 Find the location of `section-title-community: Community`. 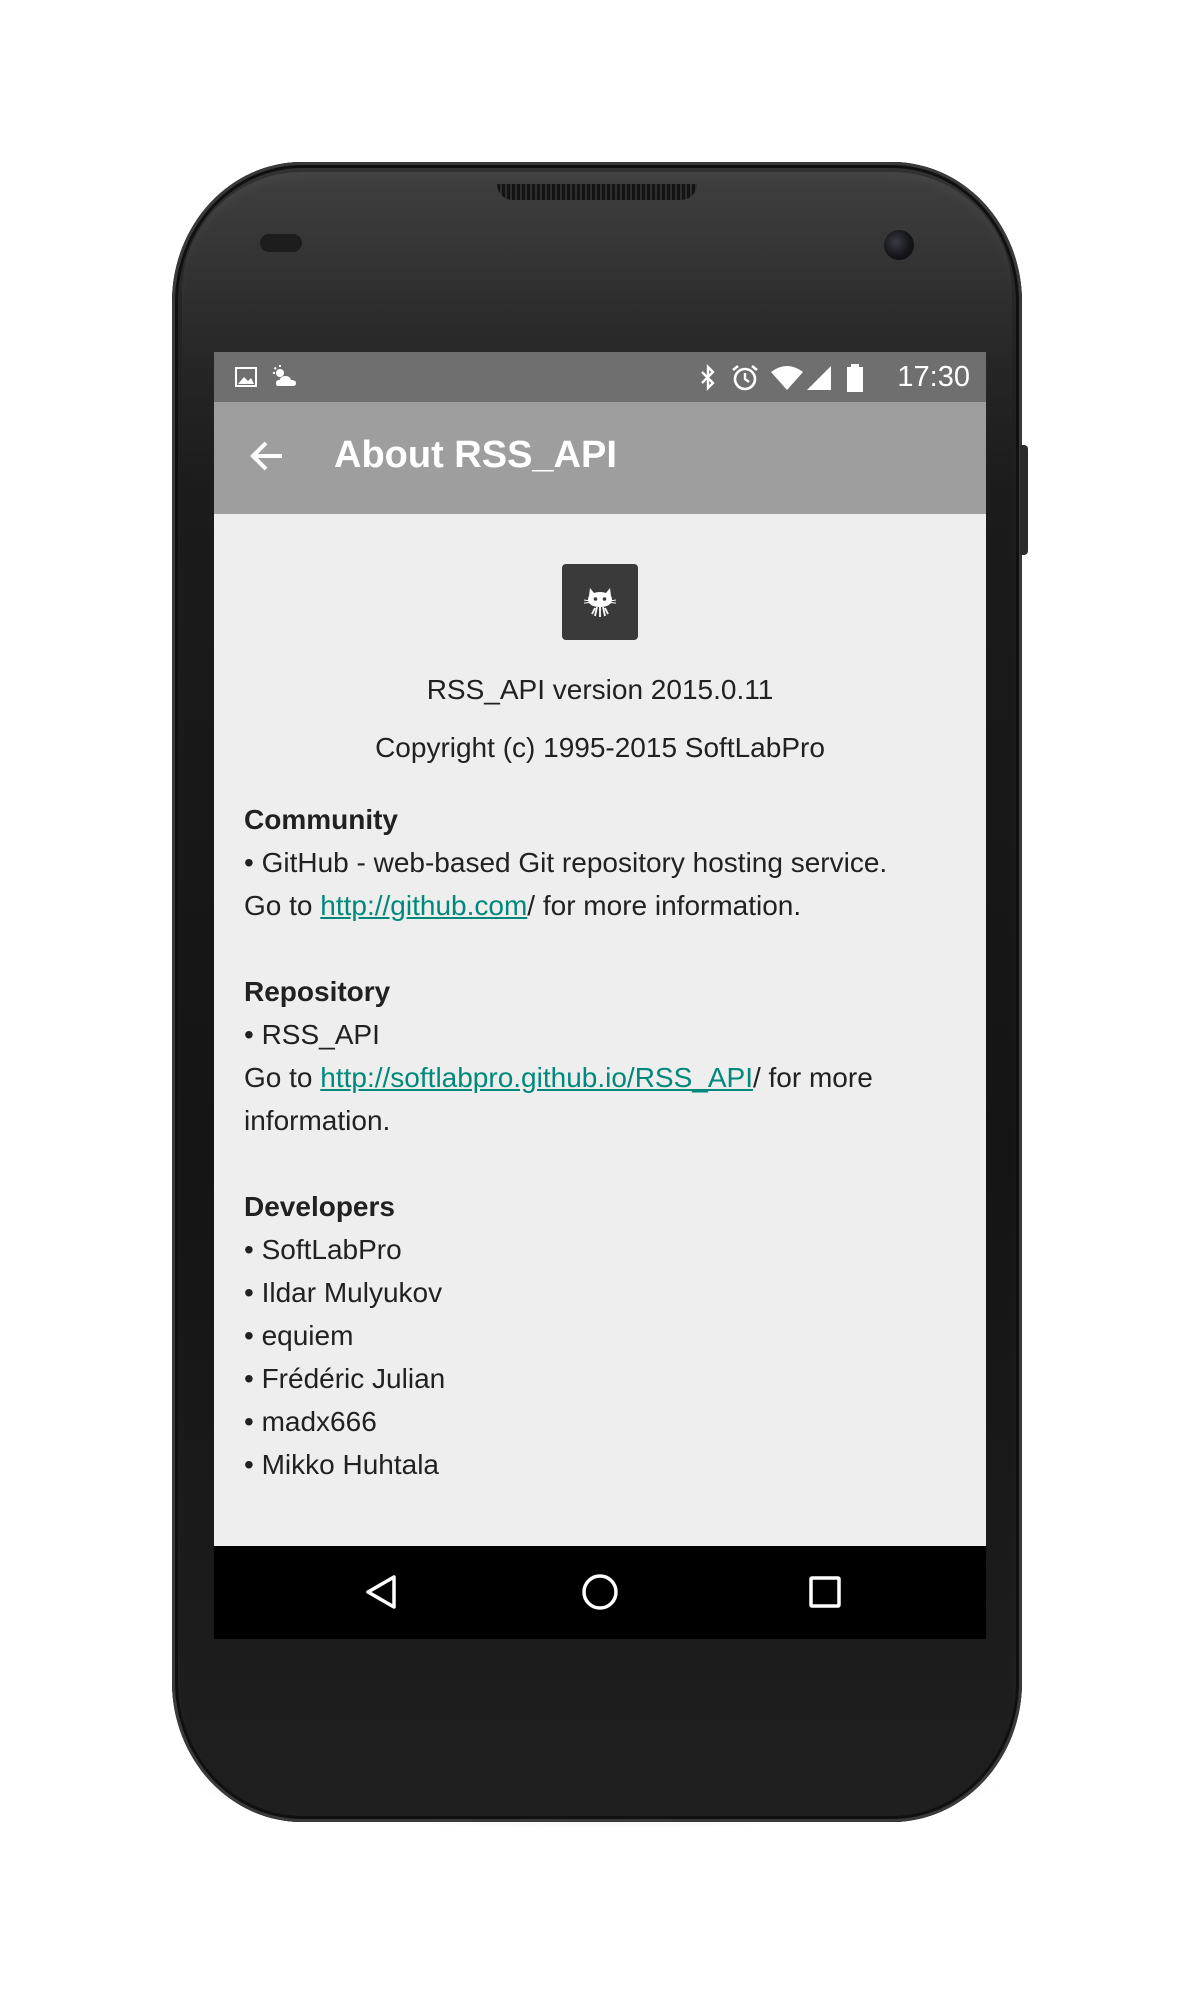

section-title-community: Community is located at coordinates (321, 819).